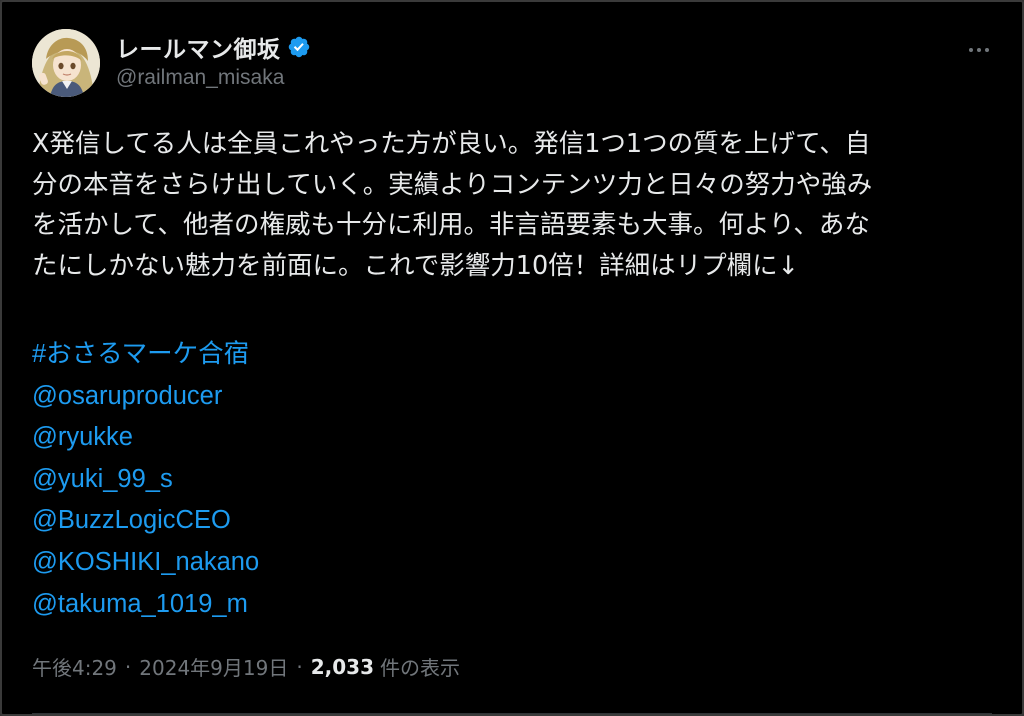 This screenshot has height=716, width=1024. What do you see at coordinates (145, 605) in the screenshot?
I see `mention-link-takuma-1019-m: @takuma_1019_m` at bounding box center [145, 605].